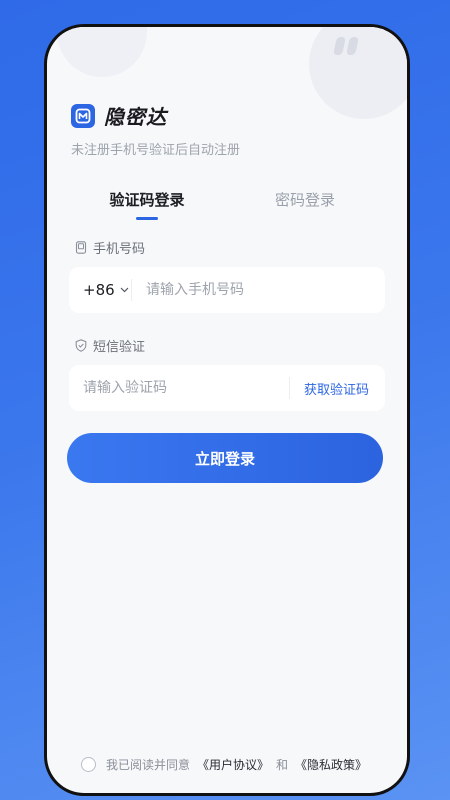 Image resolution: width=450 pixels, height=800 pixels. What do you see at coordinates (337, 388) in the screenshot?
I see `get-code-button: 获取验证码` at bounding box center [337, 388].